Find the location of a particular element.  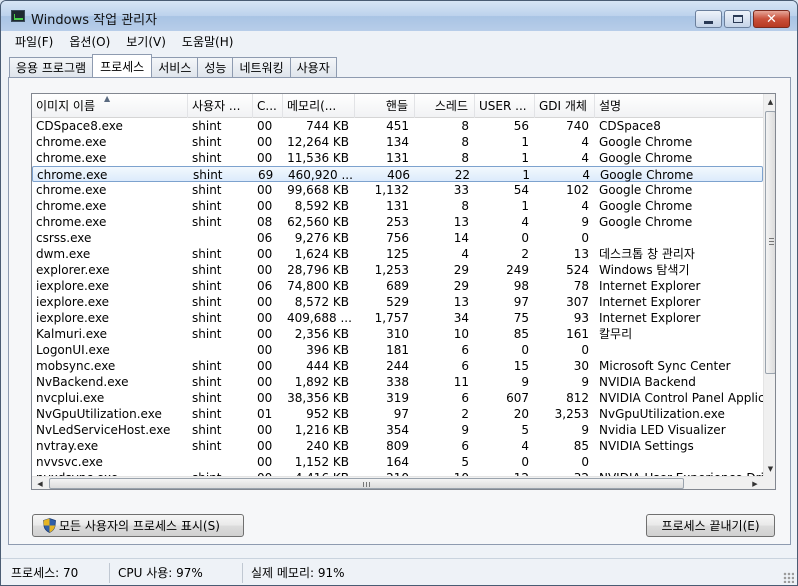

cell-threads: 4 is located at coordinates (465, 254).